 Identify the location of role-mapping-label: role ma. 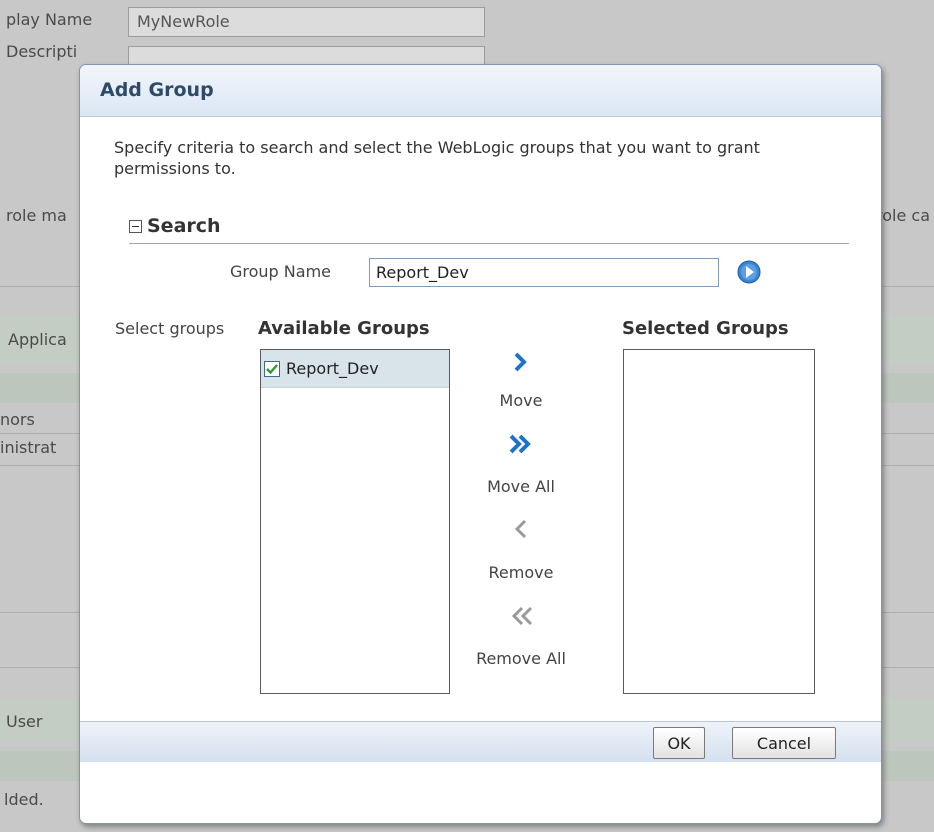
(36, 215).